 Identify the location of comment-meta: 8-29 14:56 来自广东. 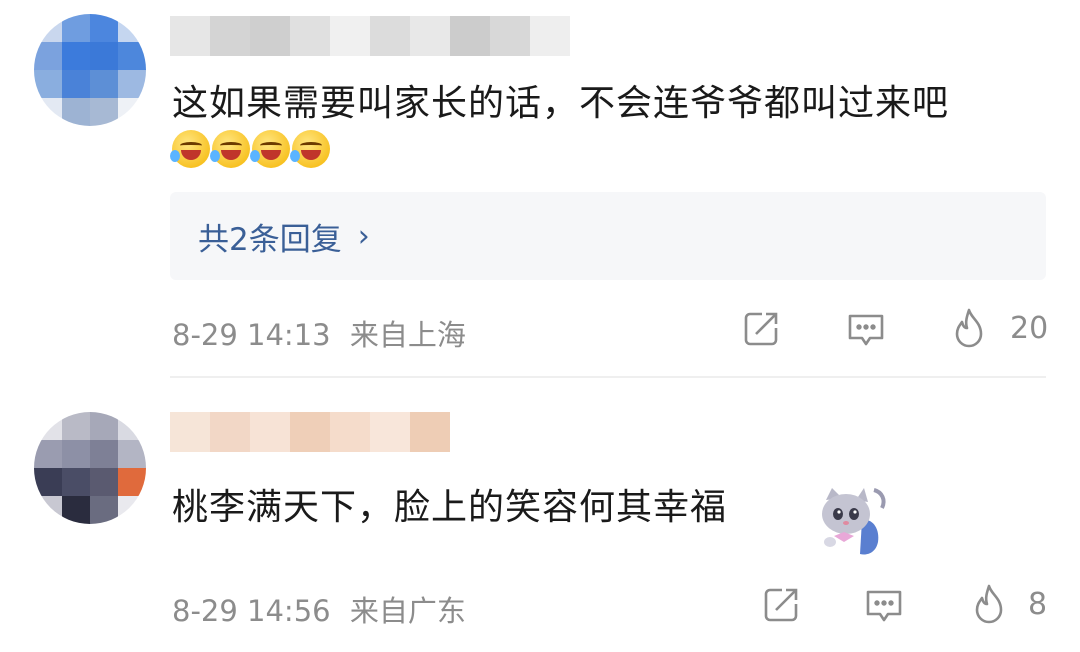
(319, 609).